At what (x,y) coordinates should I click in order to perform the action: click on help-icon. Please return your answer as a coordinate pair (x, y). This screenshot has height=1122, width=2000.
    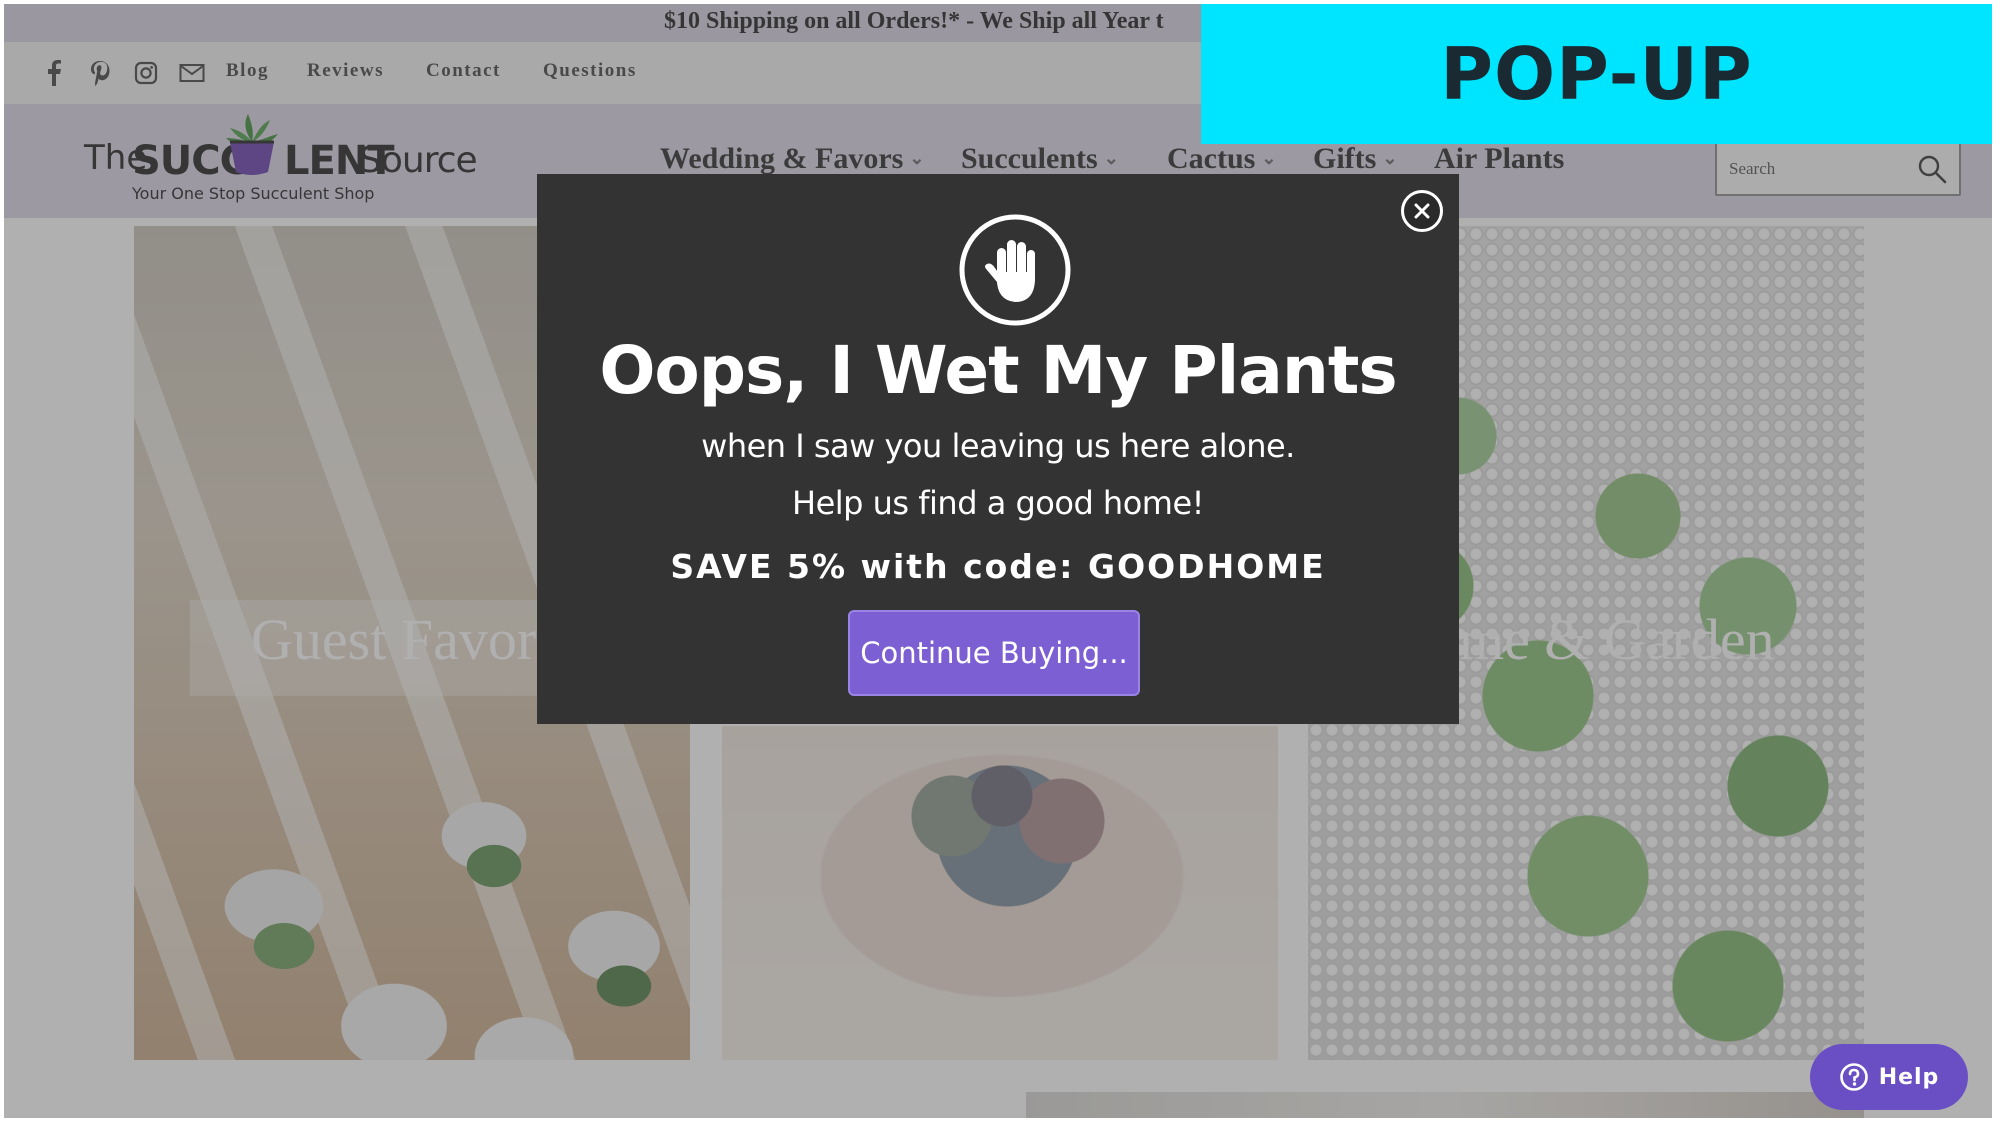
    Looking at the image, I should click on (1854, 1077).